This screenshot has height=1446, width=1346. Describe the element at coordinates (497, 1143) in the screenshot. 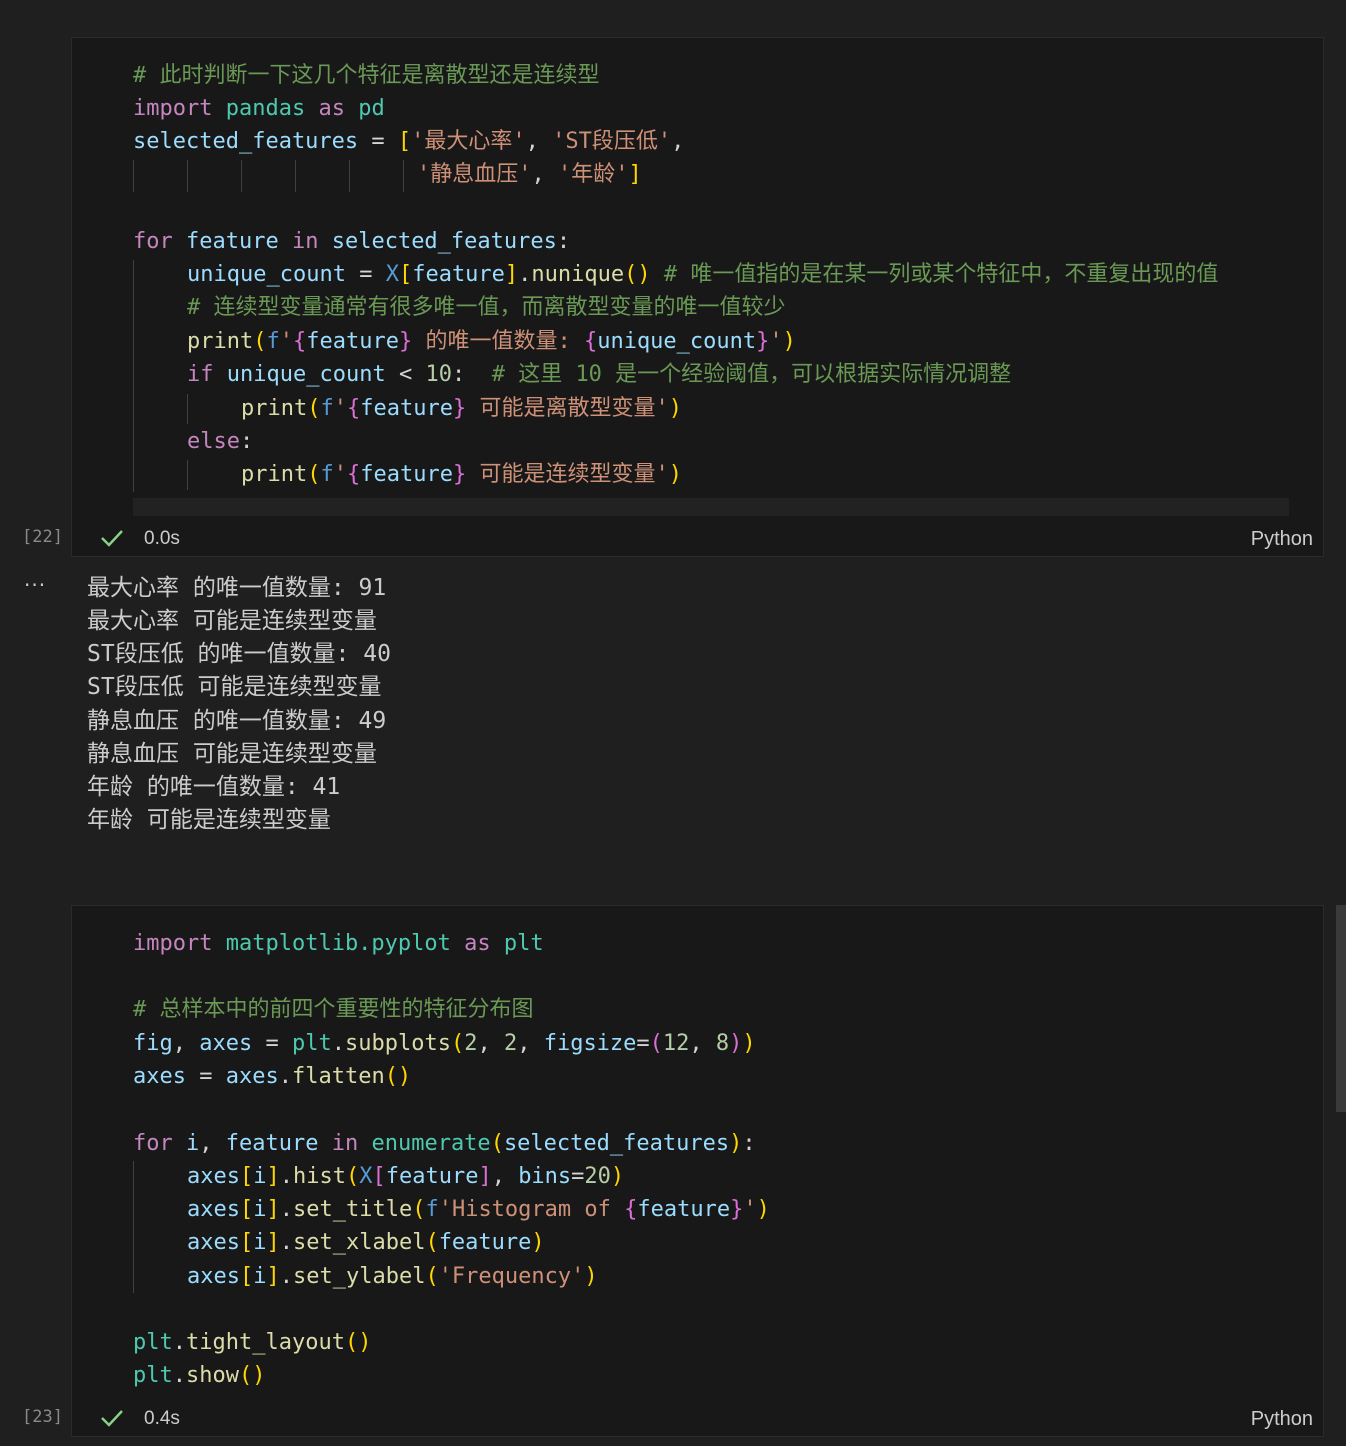

I see `bracket: (` at that location.